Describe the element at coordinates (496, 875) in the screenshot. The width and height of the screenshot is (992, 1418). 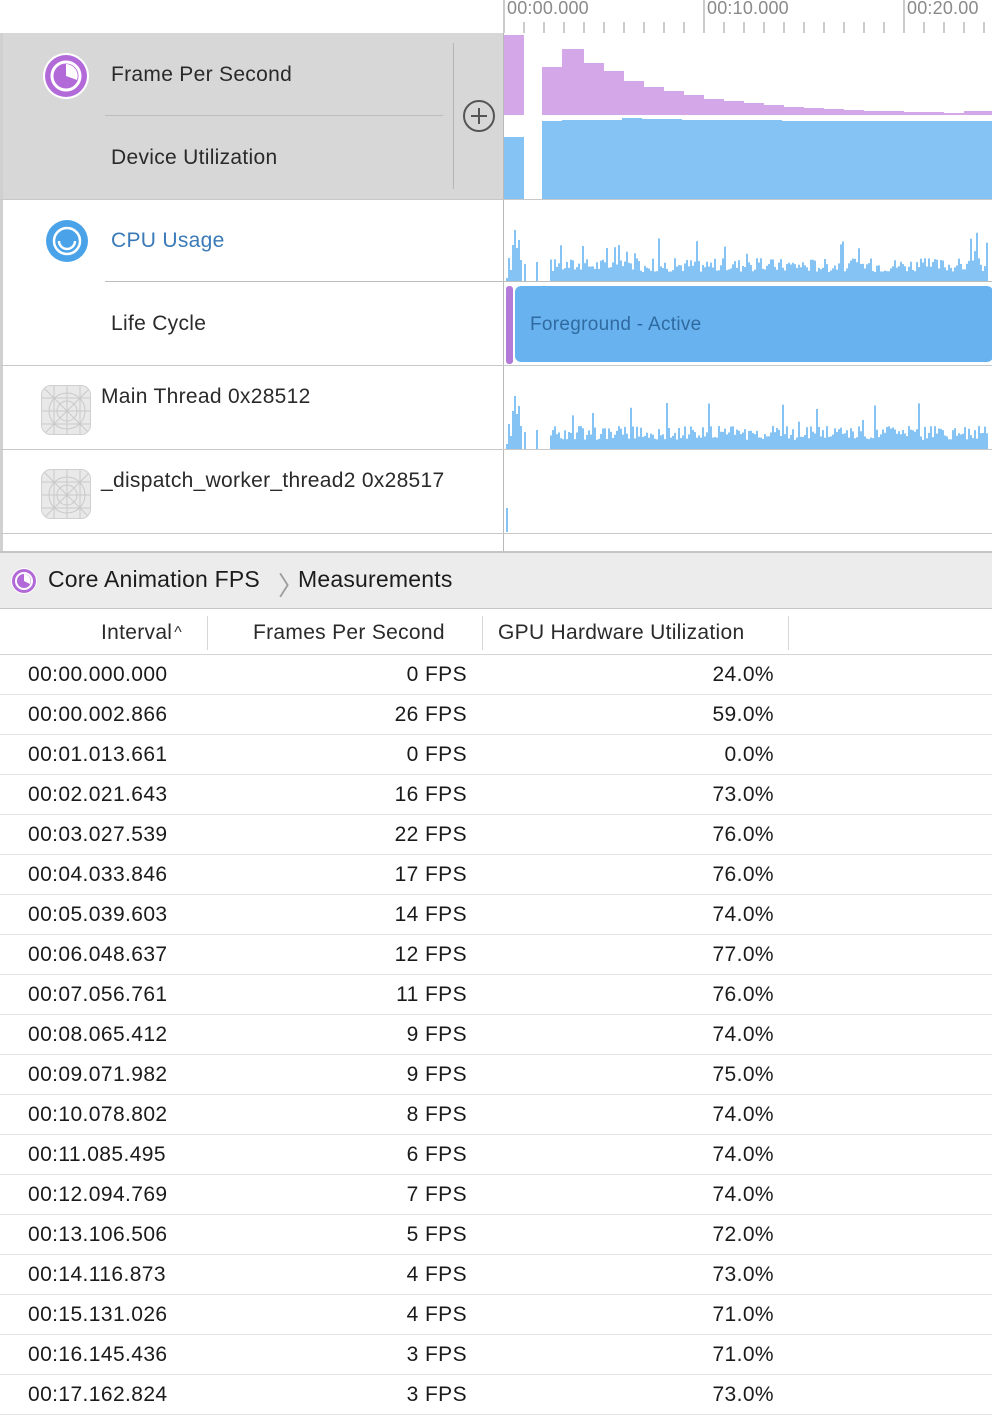
I see `table-row: 00:04.033.846 17 FPS 76.0%` at that location.